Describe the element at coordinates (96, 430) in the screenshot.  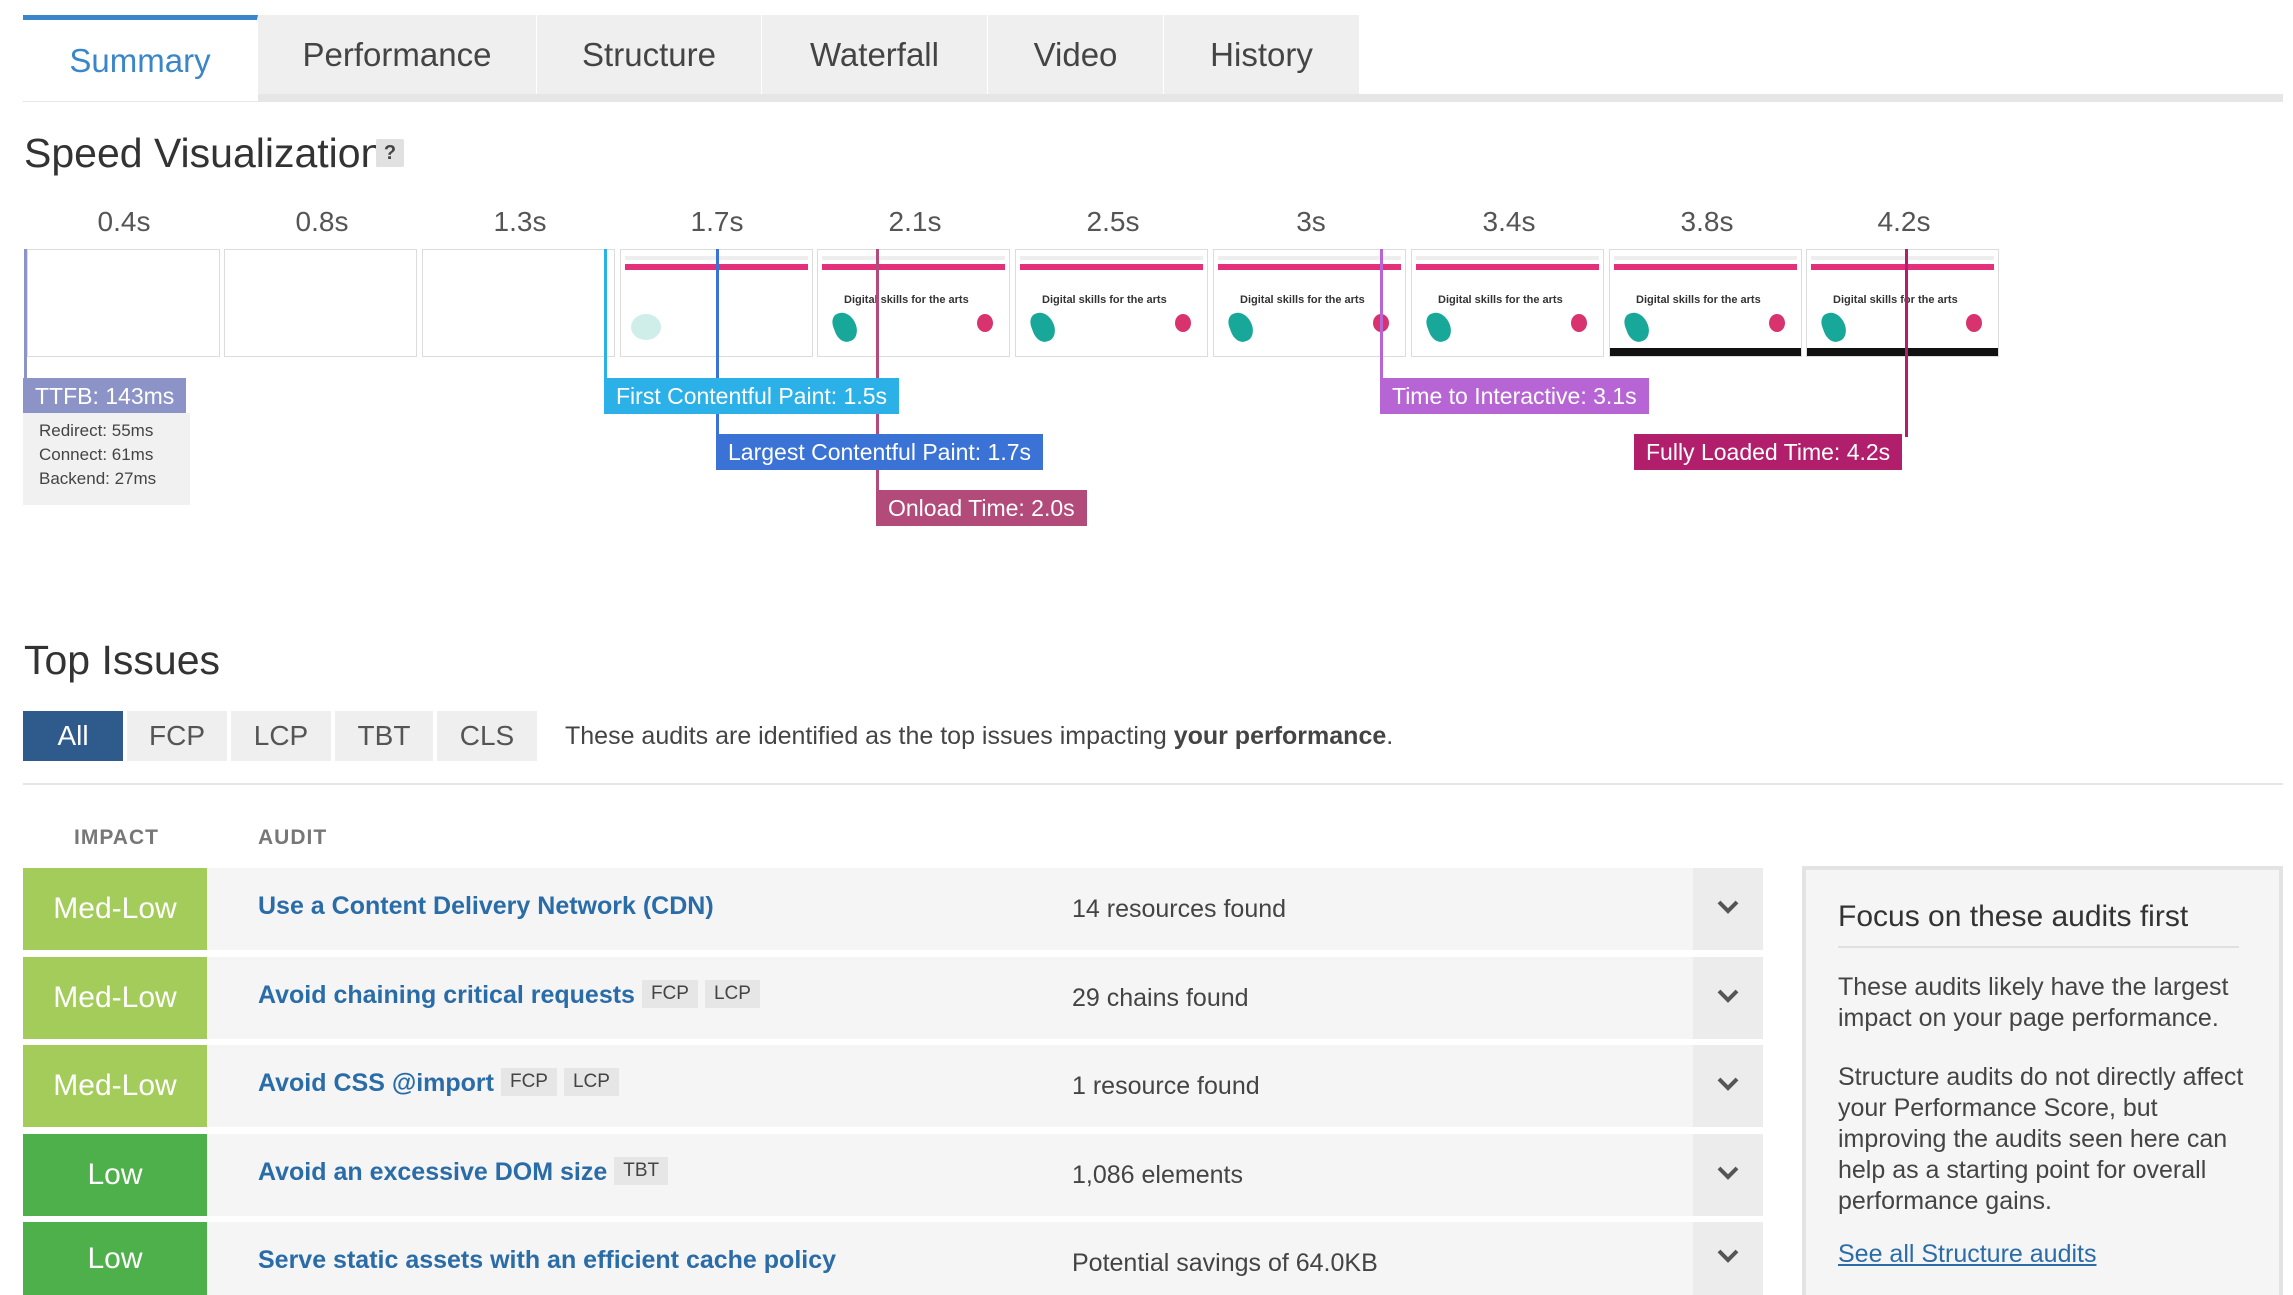
I see `ttfb-redirect: Redirect: 55ms` at that location.